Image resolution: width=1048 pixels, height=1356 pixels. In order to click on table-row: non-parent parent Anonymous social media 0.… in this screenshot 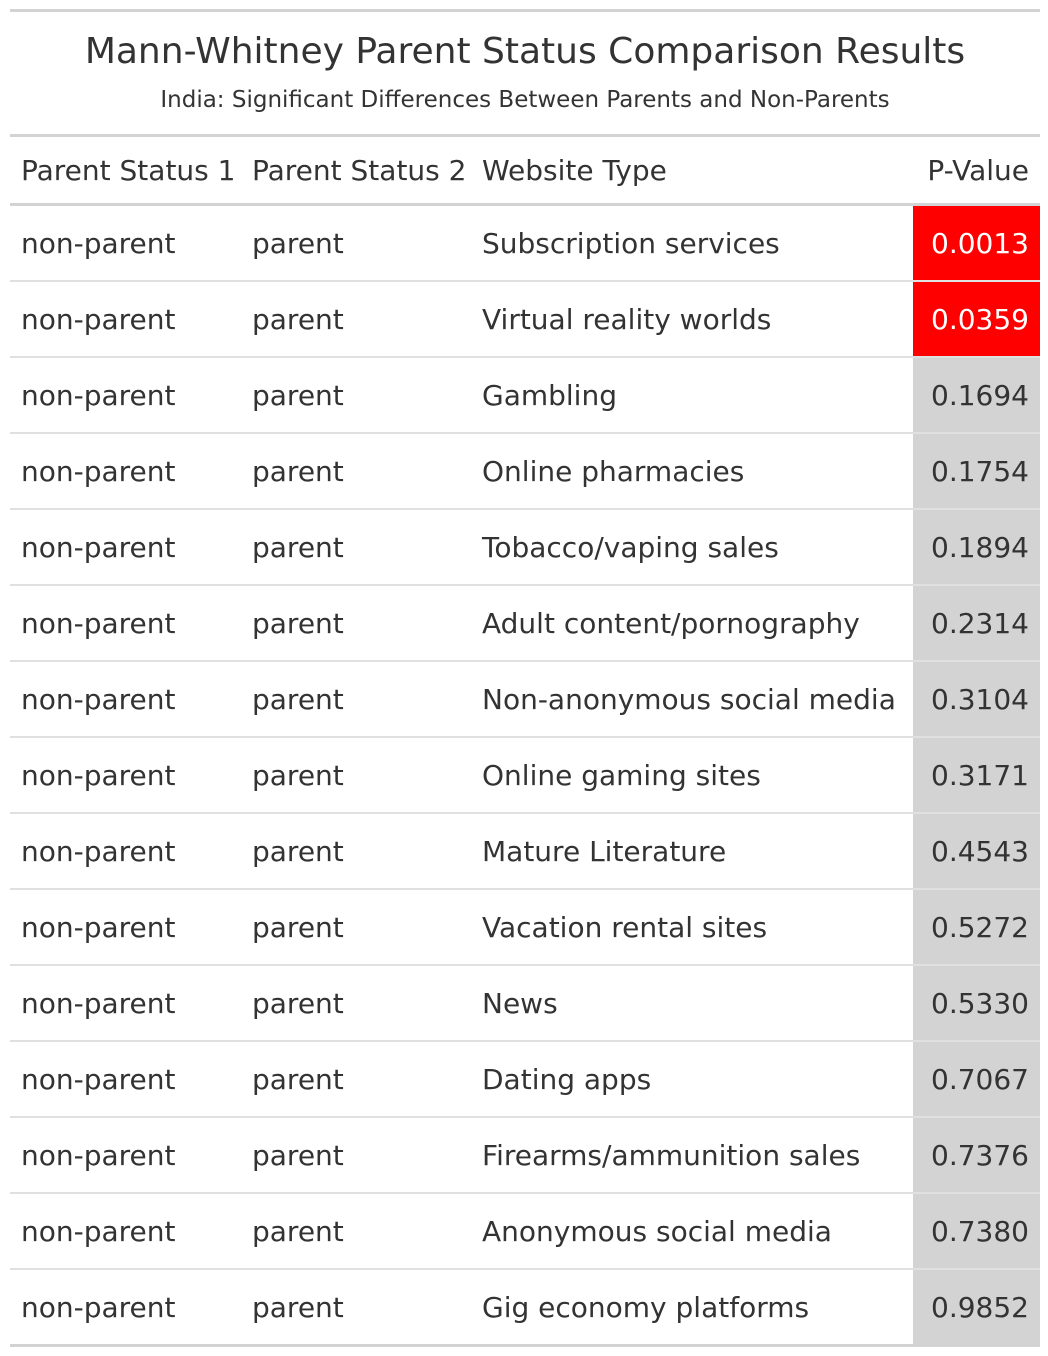, I will do `click(525, 1232)`.